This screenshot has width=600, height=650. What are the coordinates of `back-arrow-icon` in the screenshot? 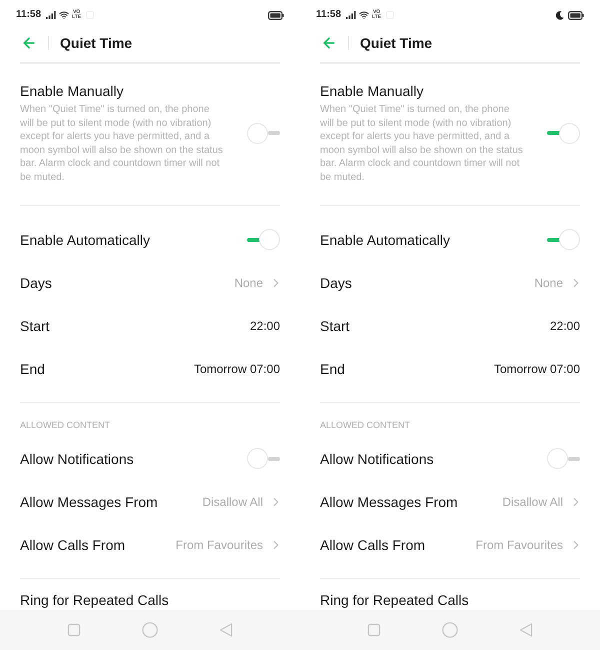 It's located at (329, 43).